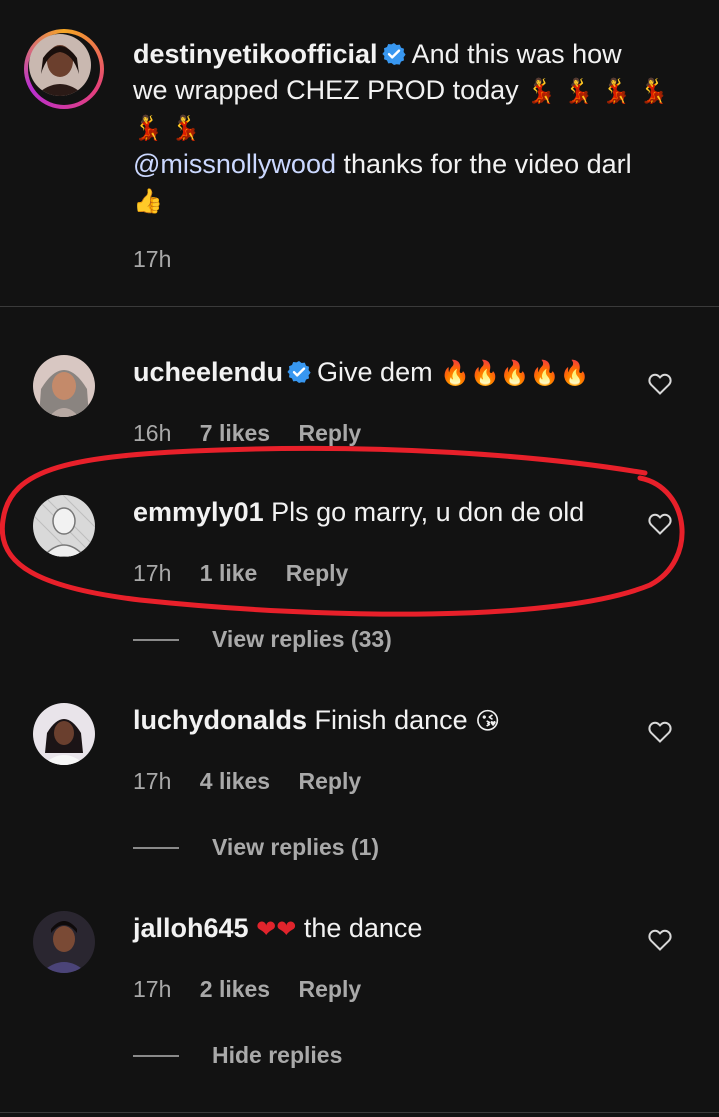 Image resolution: width=719 pixels, height=1117 pixels. I want to click on comment-likes: 2 likes, so click(235, 989).